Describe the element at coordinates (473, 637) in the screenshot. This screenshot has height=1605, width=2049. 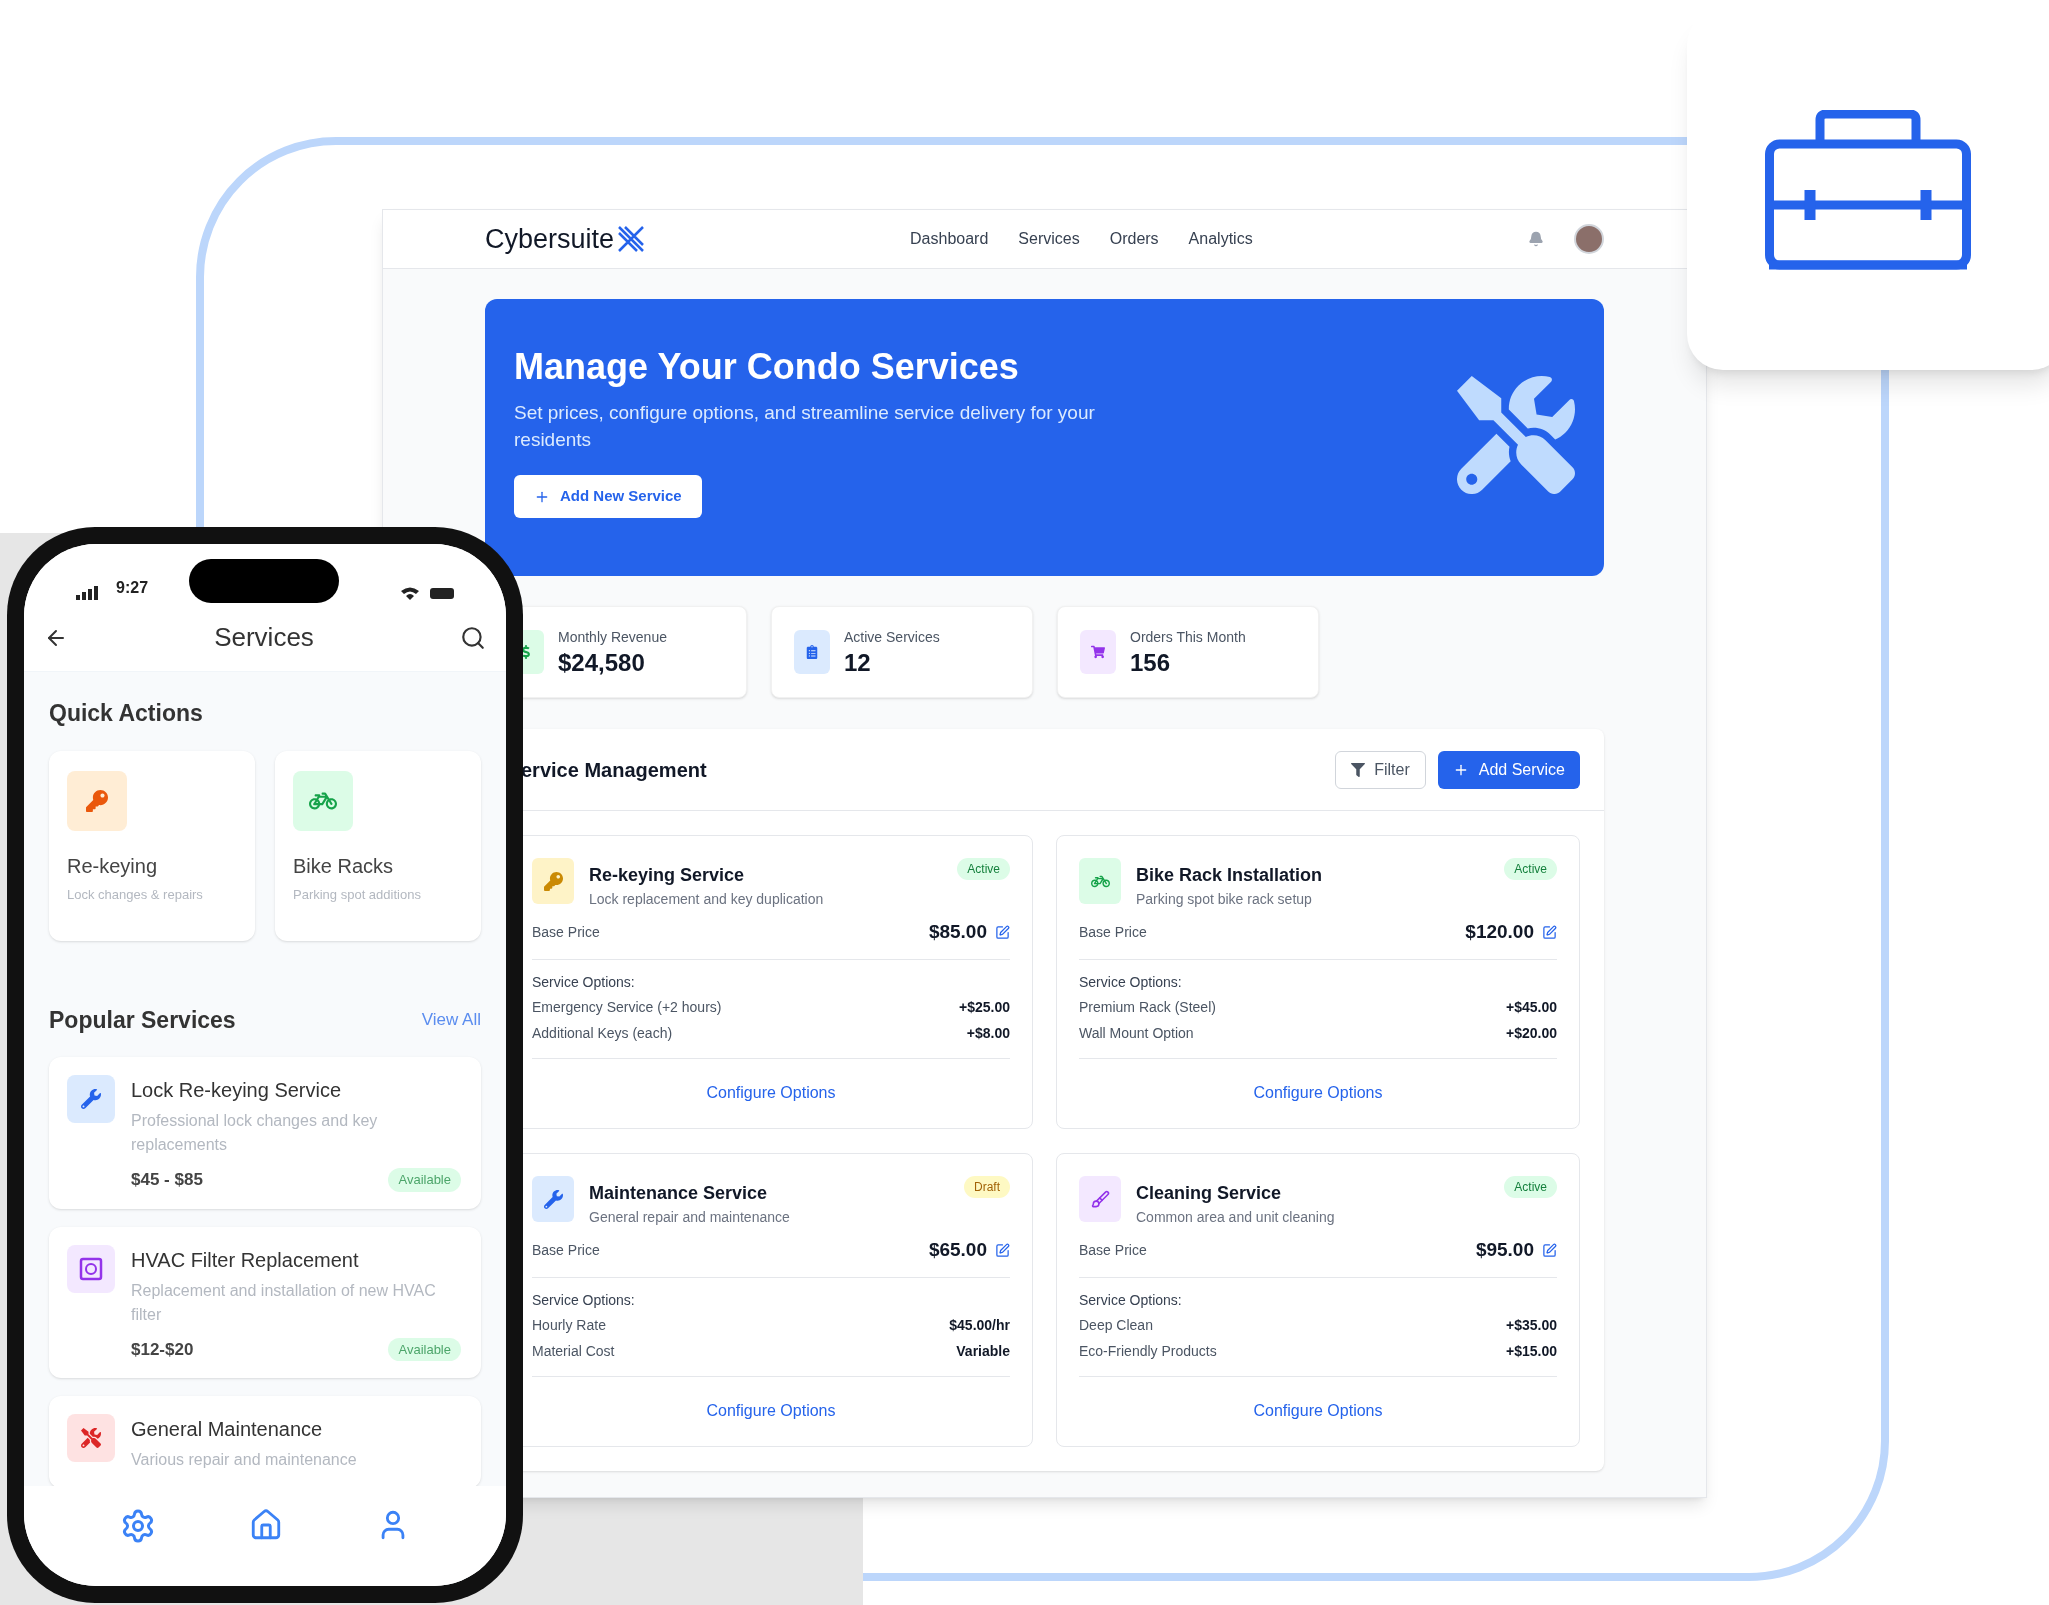
I see `search-icon` at that location.